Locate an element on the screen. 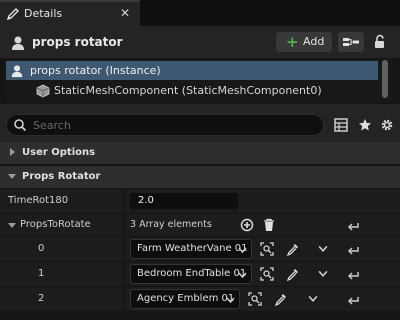  array-index: 2 is located at coordinates (41, 298).